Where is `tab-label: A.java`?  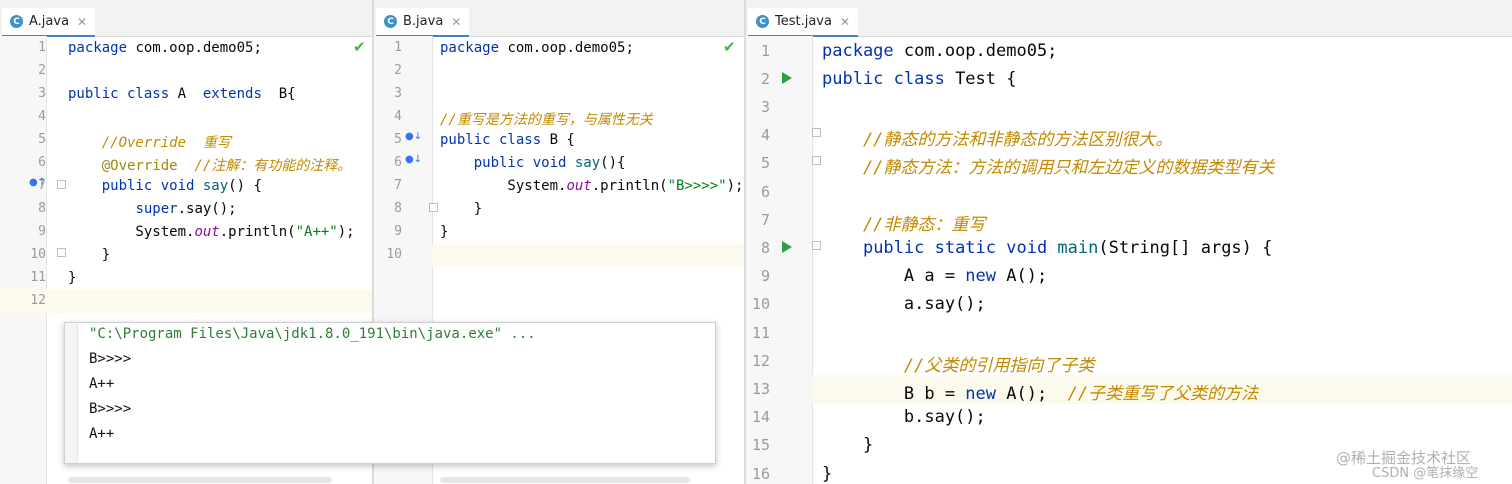
tab-label: A.java is located at coordinates (49, 21).